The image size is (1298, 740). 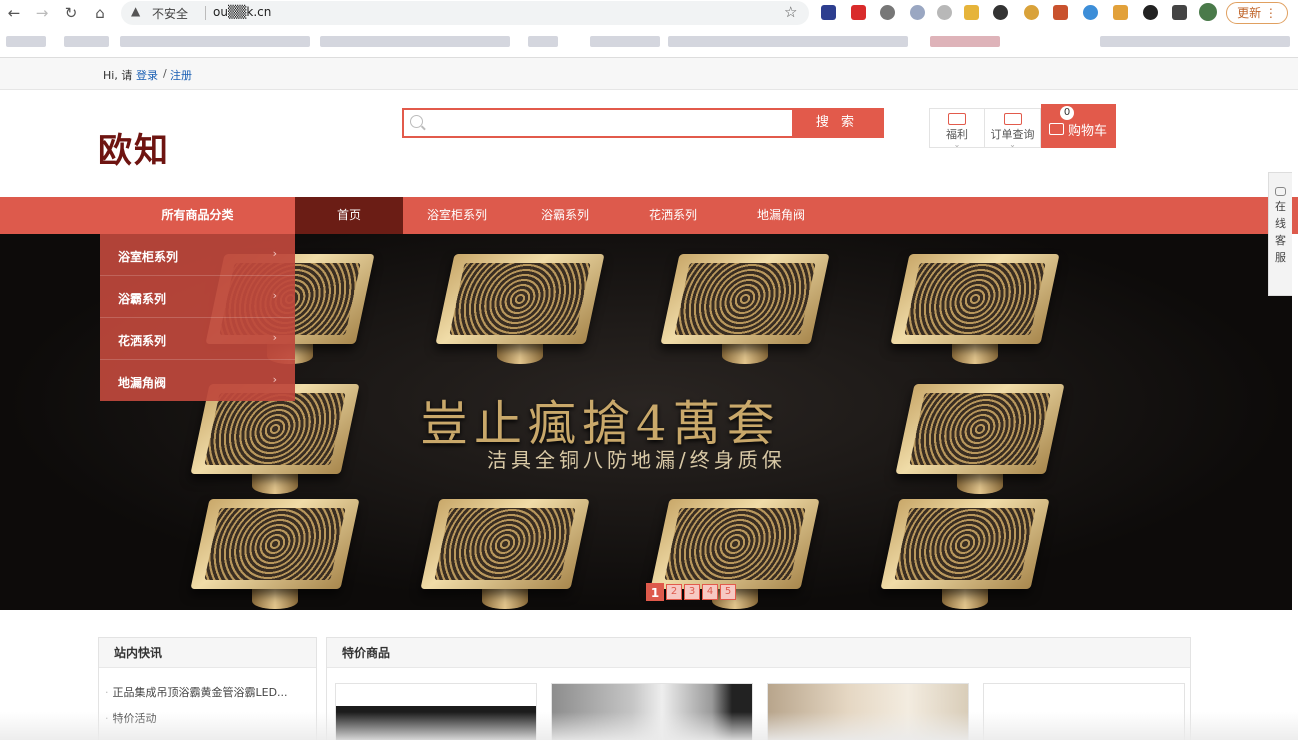 I want to click on carousel-page-4: 4, so click(x=710, y=592).